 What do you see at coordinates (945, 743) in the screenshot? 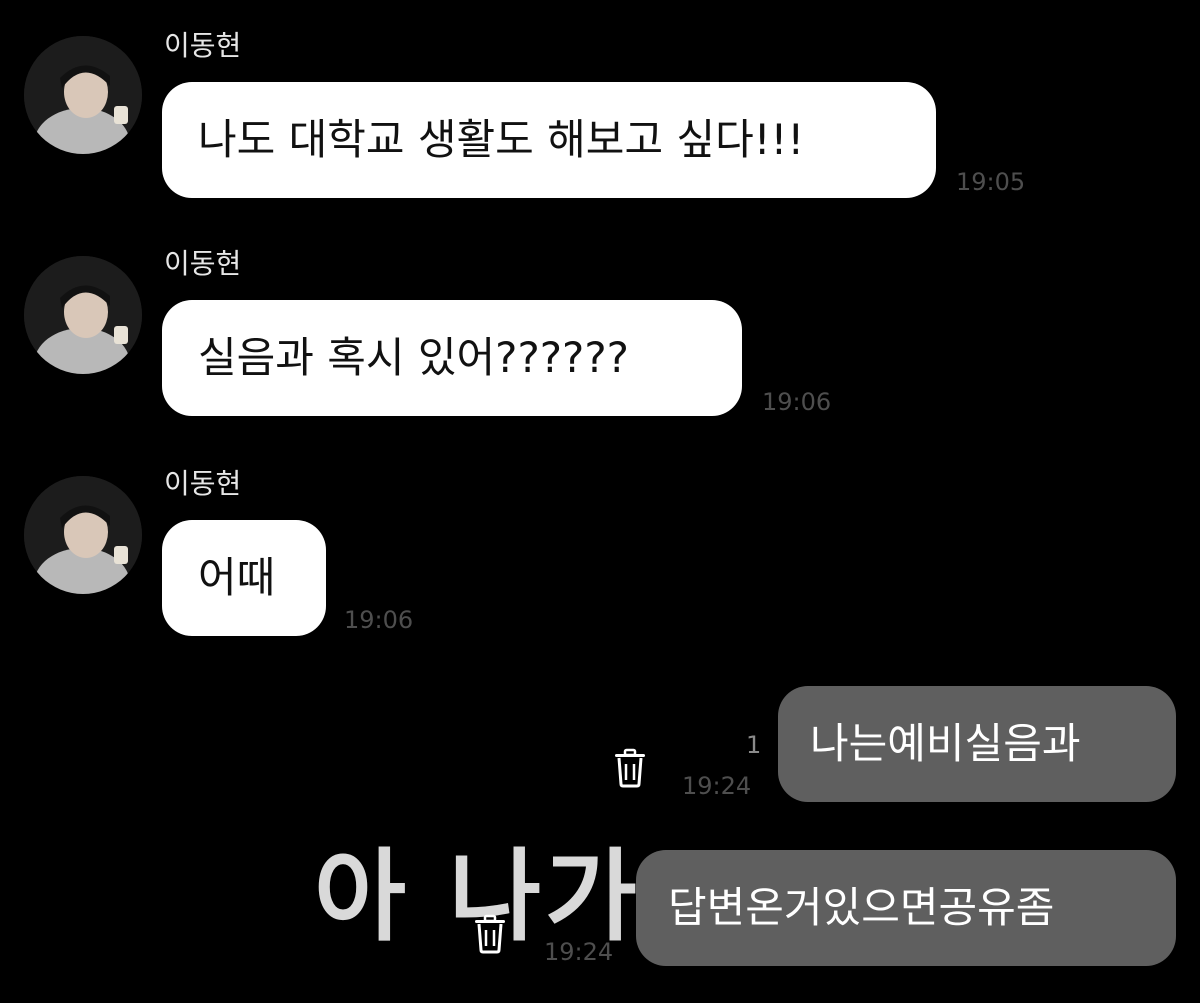
I see `message-text: 나는예비실음과` at bounding box center [945, 743].